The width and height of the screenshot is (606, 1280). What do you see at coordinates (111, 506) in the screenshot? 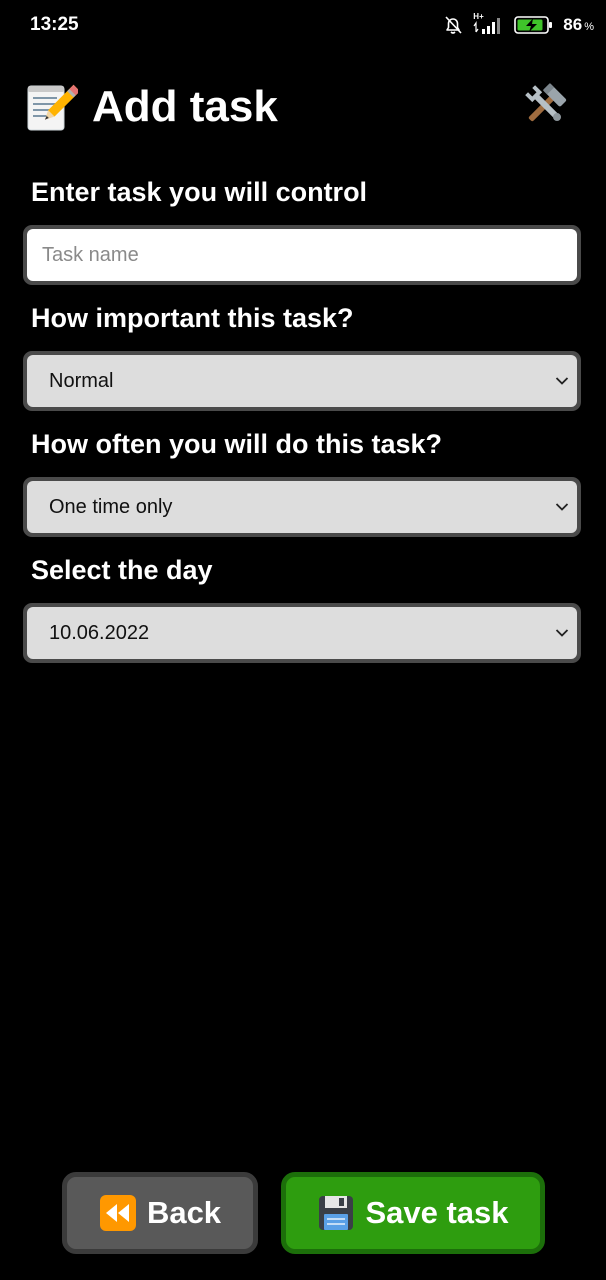
I see `frequency-value: One time only` at bounding box center [111, 506].